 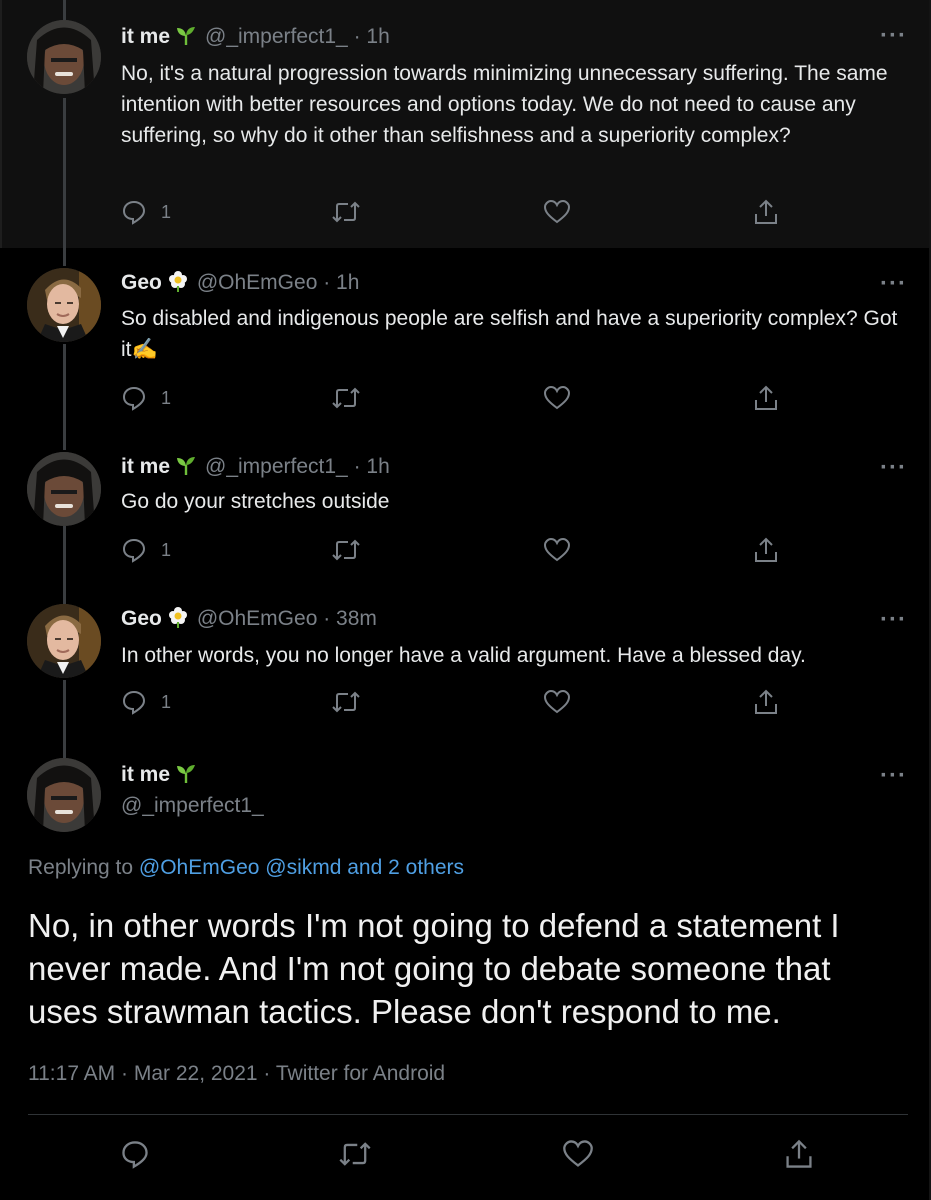 I want to click on tweet-text: Go do your stretches outside, so click(x=255, y=501).